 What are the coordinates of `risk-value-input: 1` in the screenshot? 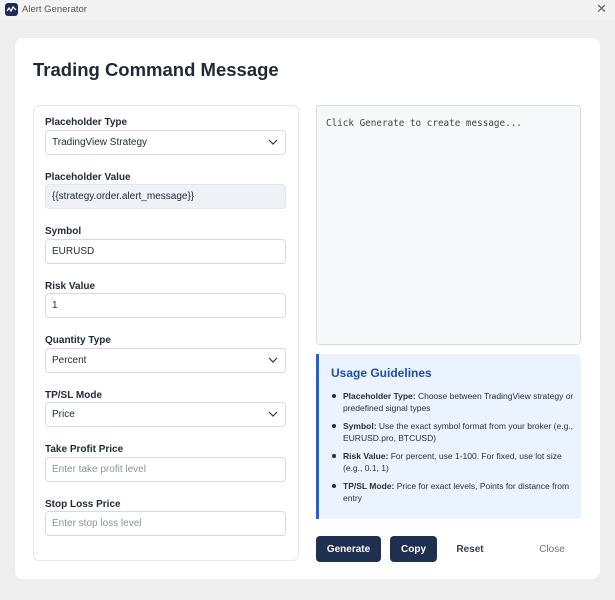 It's located at (165, 305).